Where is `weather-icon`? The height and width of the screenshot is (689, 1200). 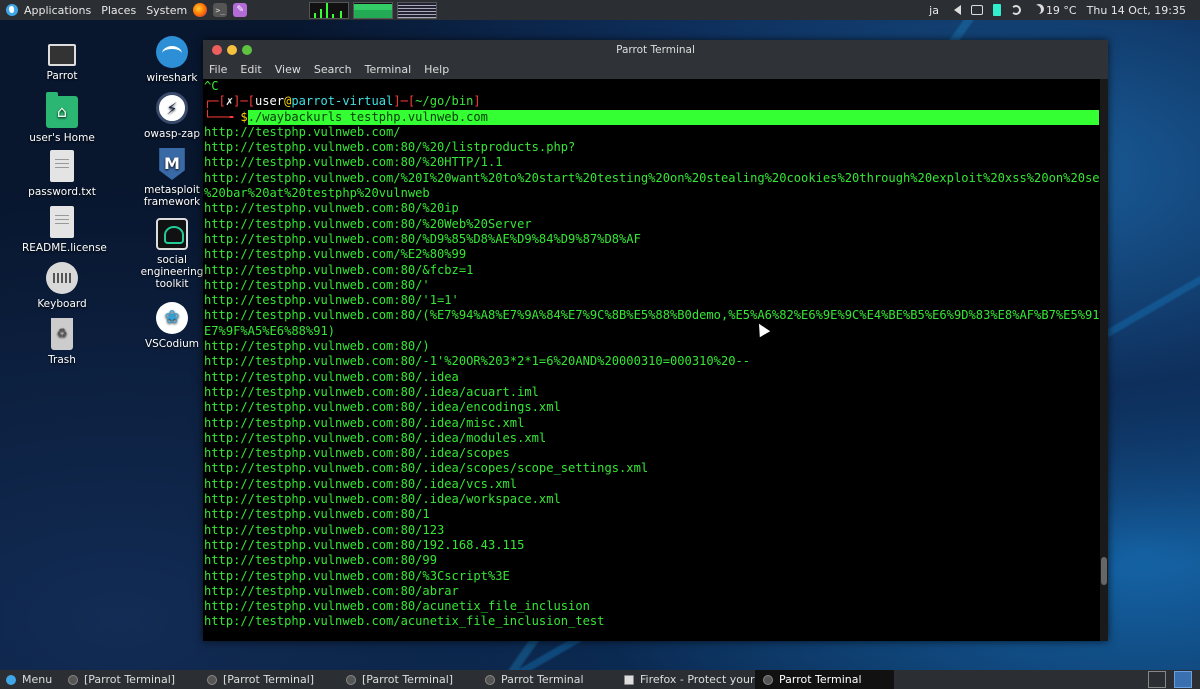 weather-icon is located at coordinates (1036, 10).